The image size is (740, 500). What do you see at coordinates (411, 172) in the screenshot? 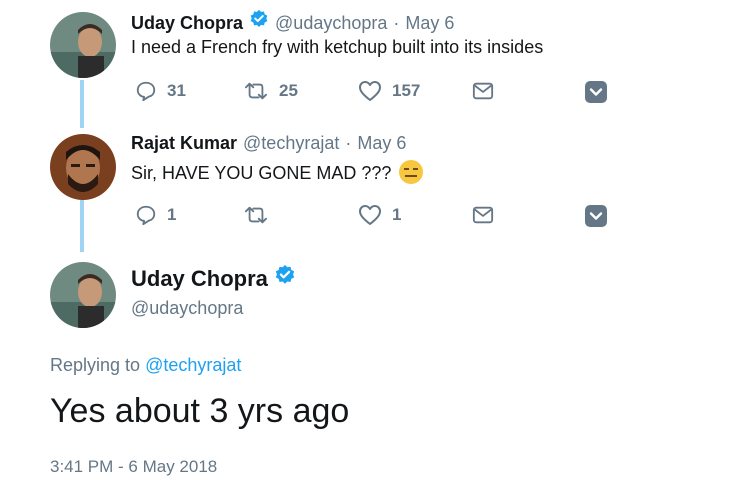
I see `expressionless-face-icon` at bounding box center [411, 172].